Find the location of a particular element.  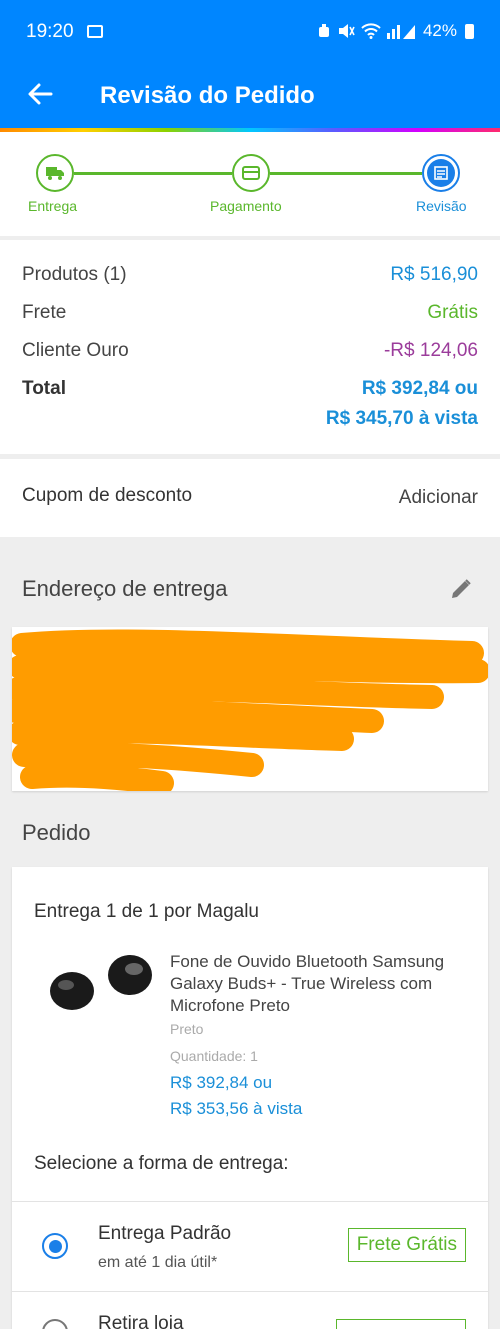

standard-delivery-radio is located at coordinates (55, 1246).